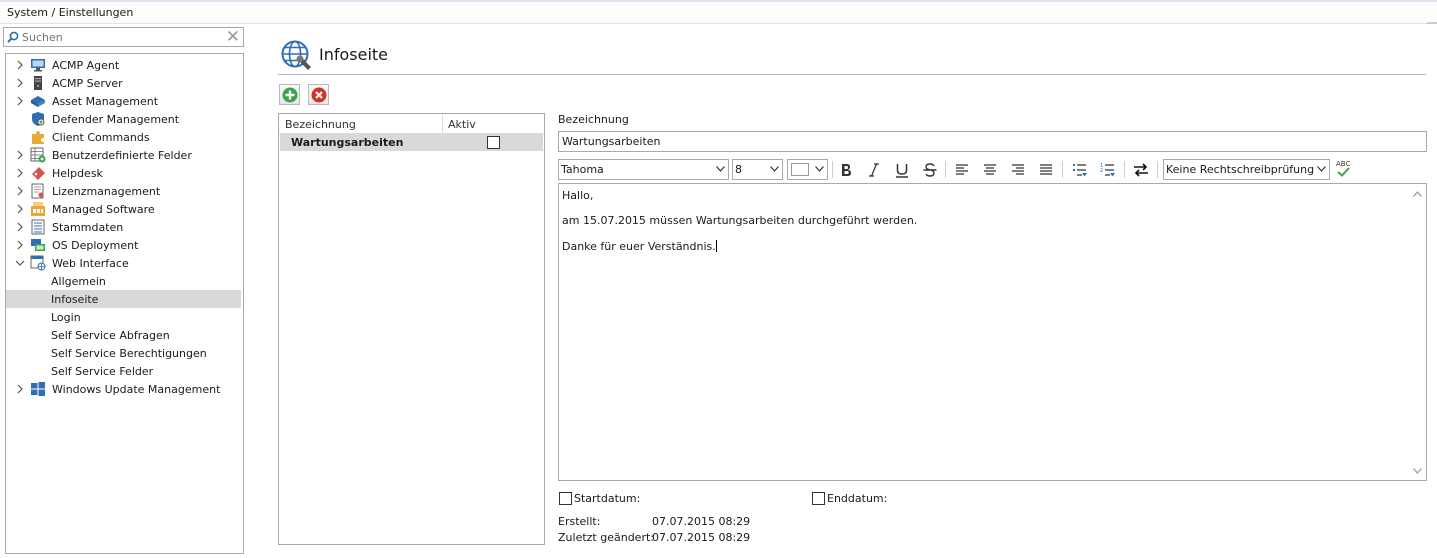  Describe the element at coordinates (874, 169) in the screenshot. I see `italic-button` at that location.